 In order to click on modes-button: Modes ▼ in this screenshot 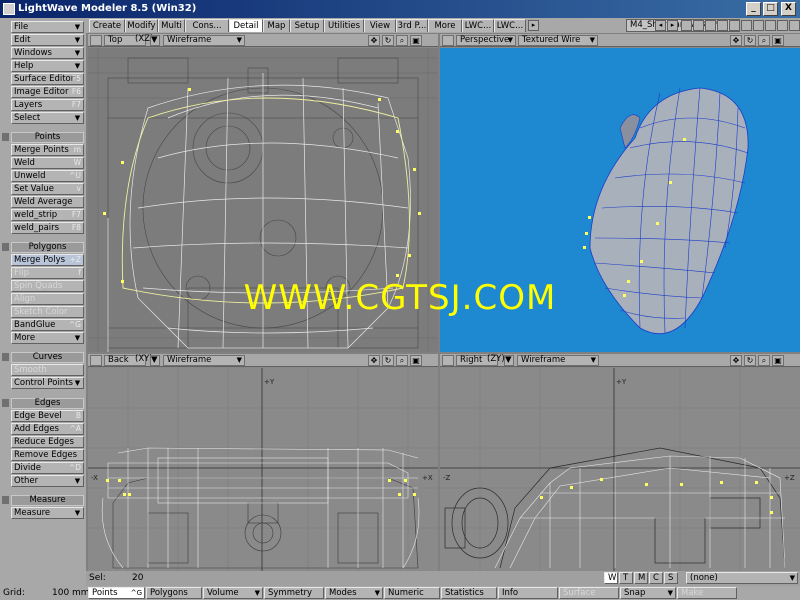, I will do `click(354, 593)`.